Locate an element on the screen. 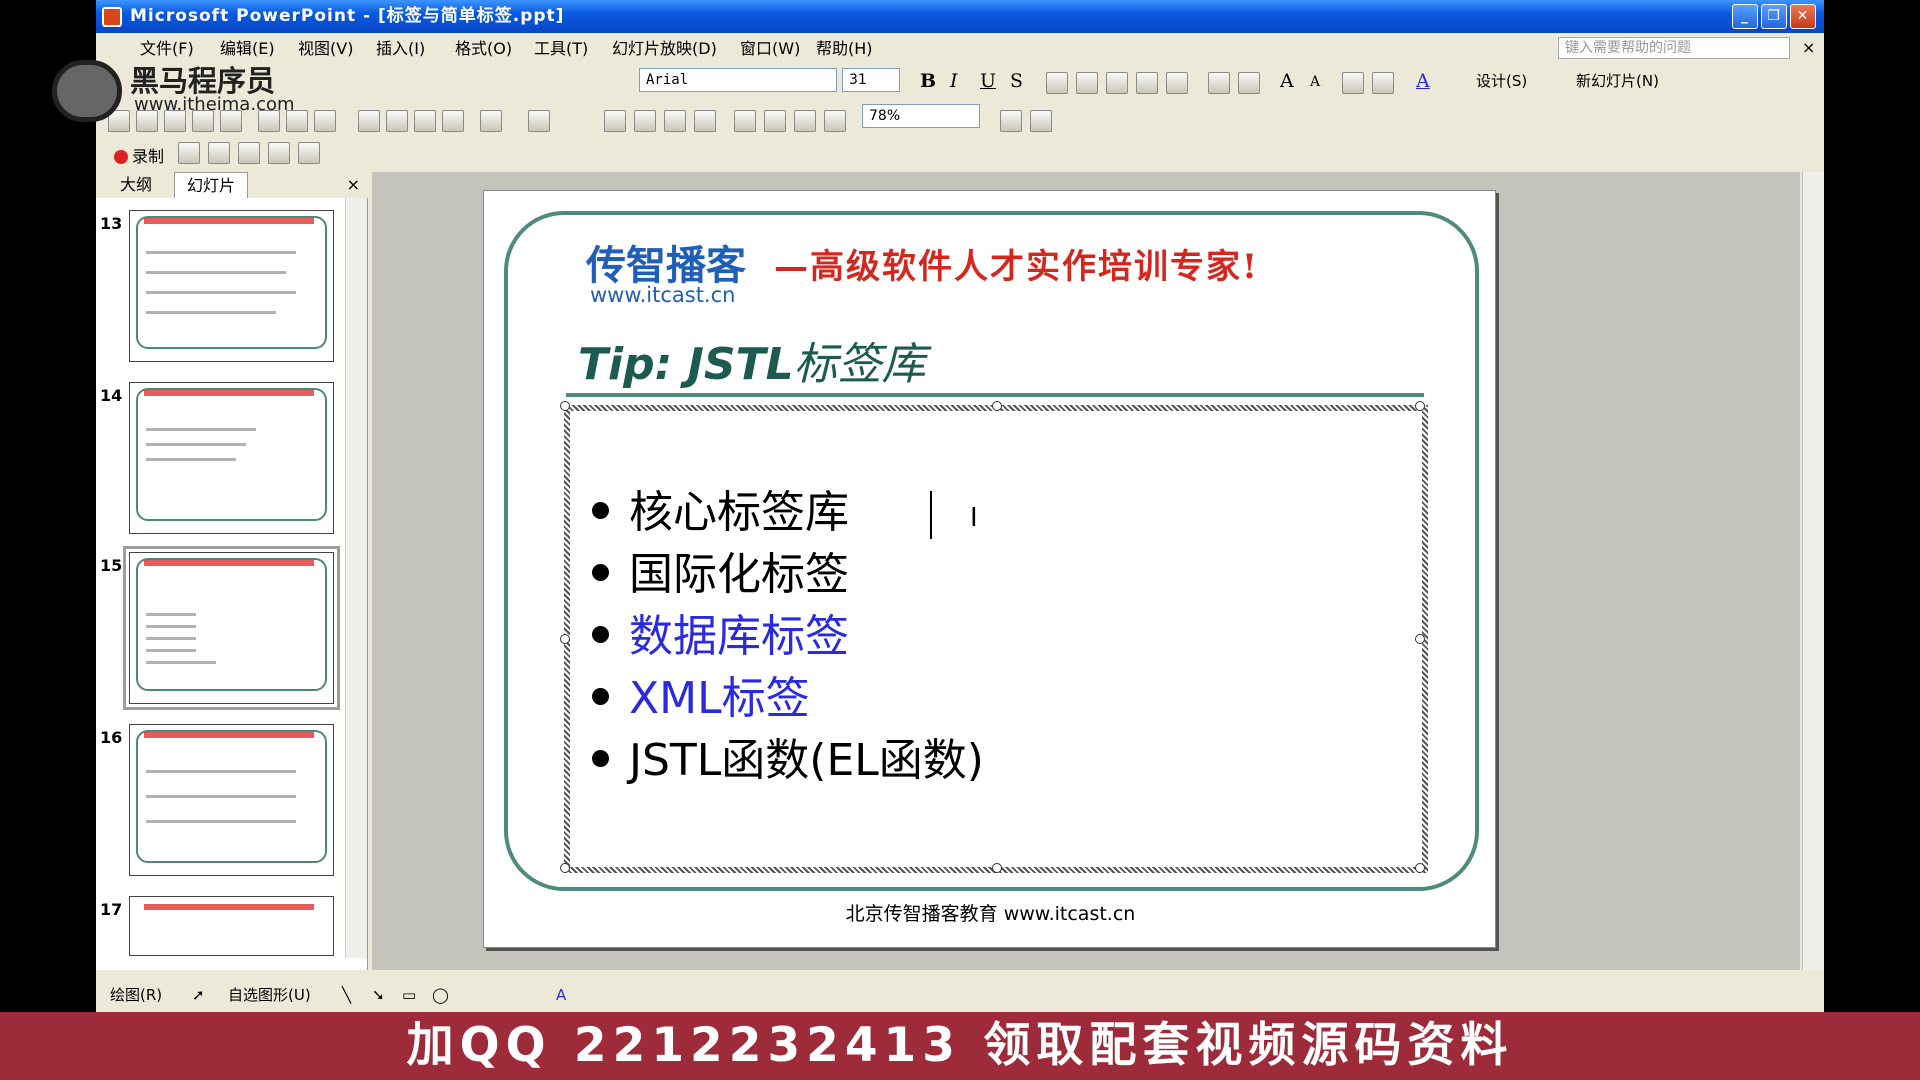 This screenshot has width=1920, height=1080. font-select: Arial is located at coordinates (738, 80).